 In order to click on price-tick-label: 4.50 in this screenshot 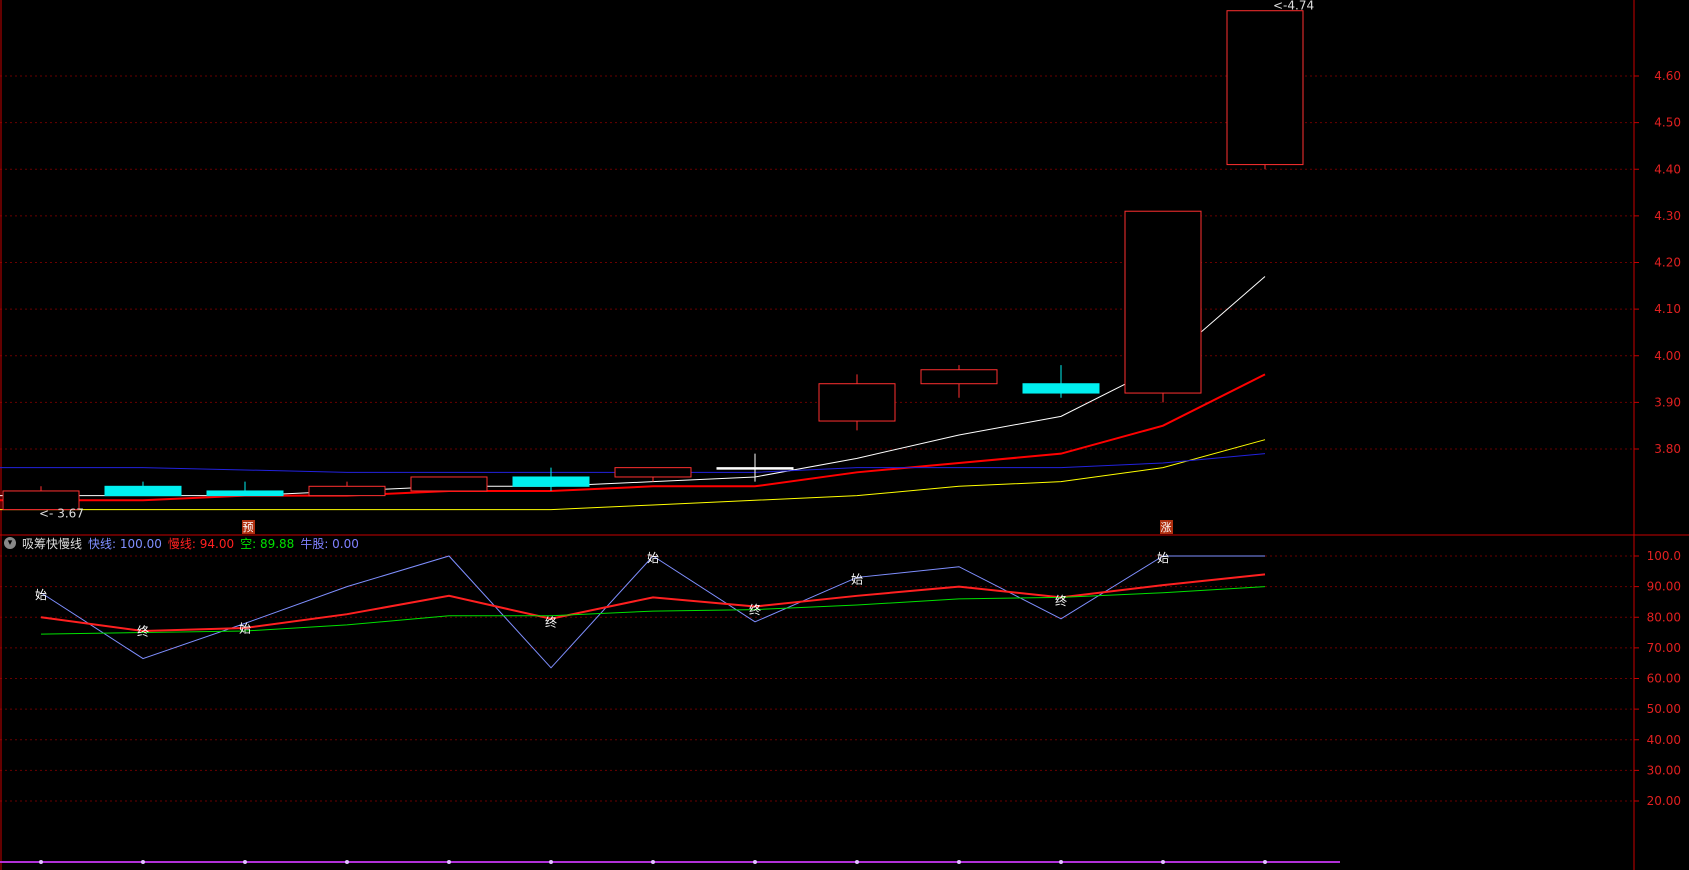, I will do `click(1667, 123)`.